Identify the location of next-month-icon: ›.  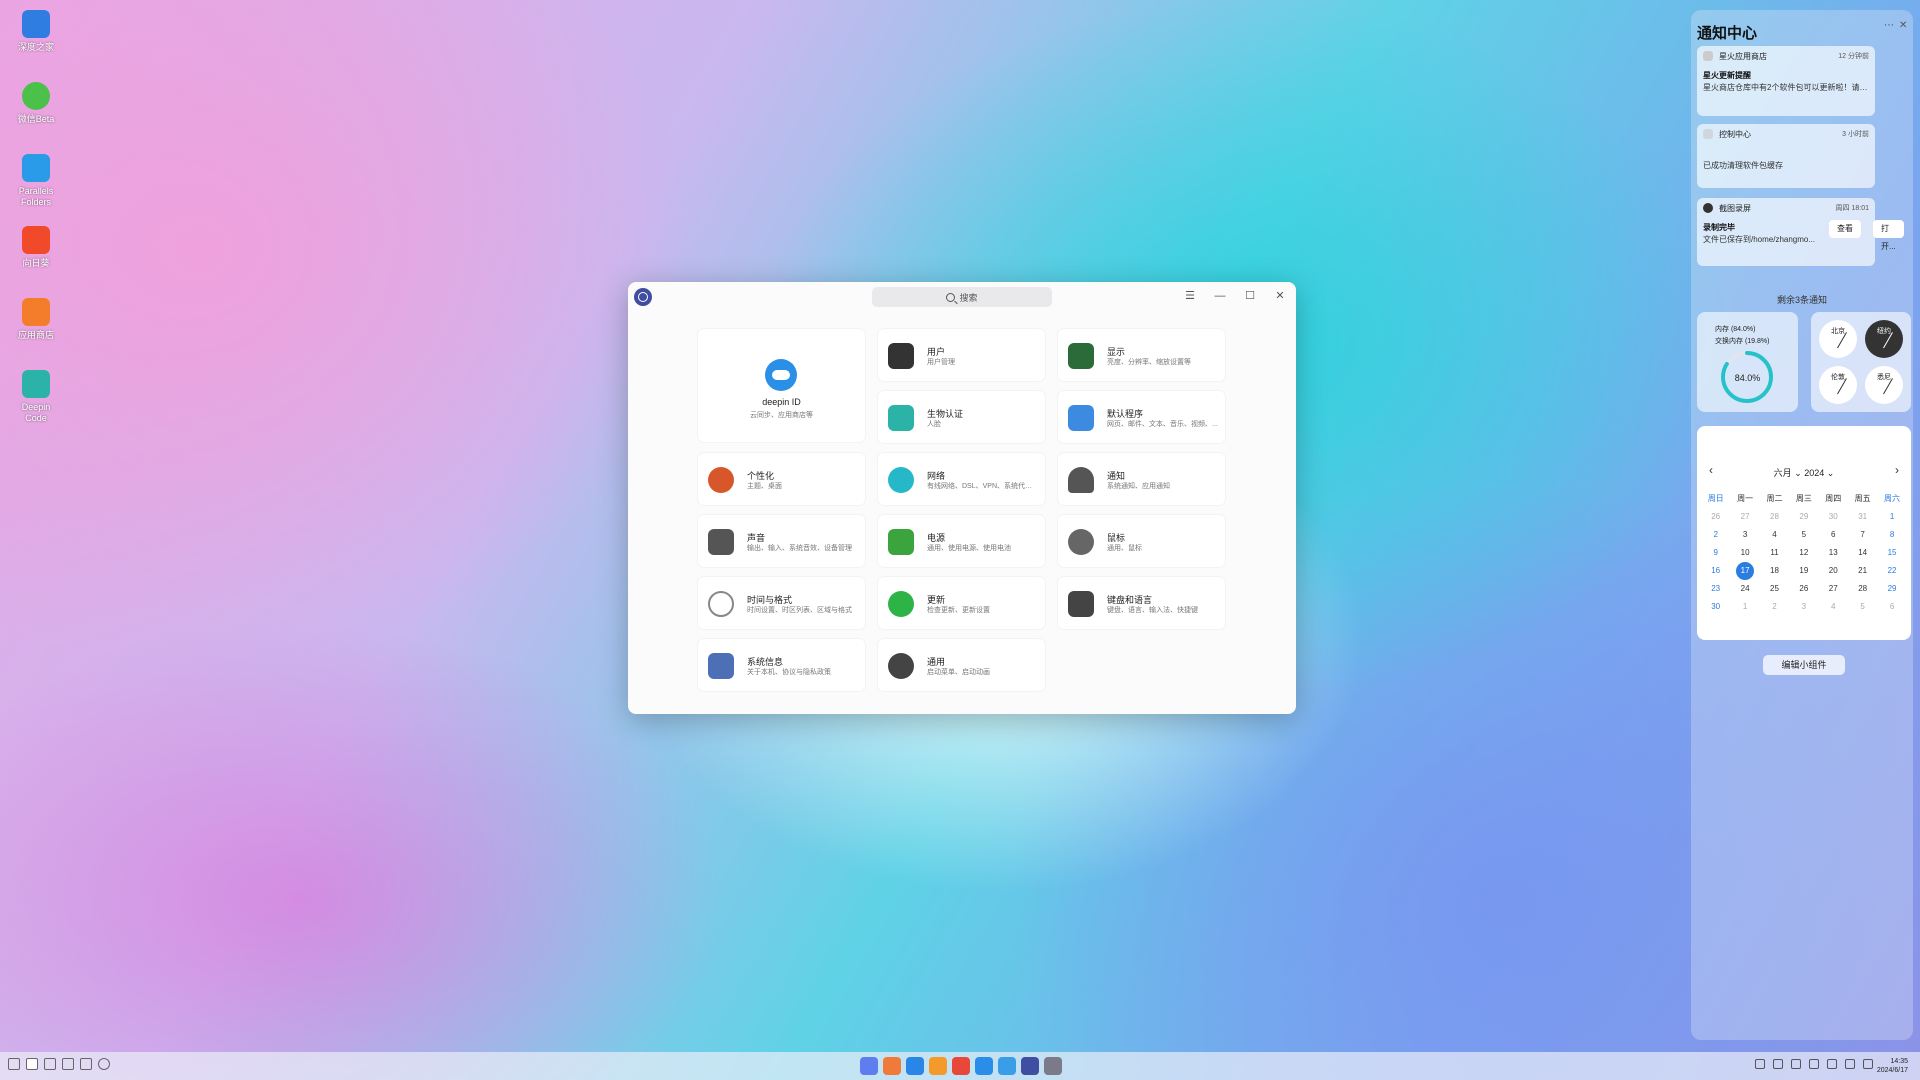
(1897, 470).